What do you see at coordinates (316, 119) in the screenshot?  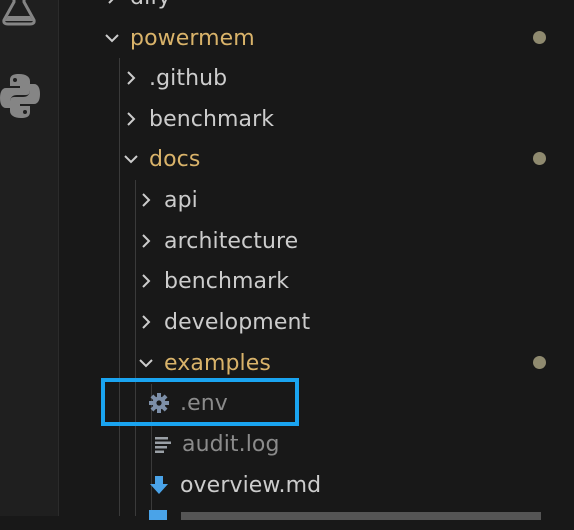 I see `tree-item-benchmark: benchmark` at bounding box center [316, 119].